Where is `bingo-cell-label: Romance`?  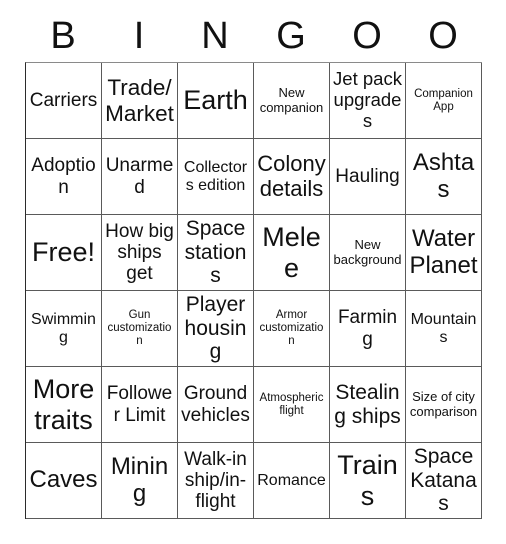
bingo-cell-label: Romance is located at coordinates (291, 480).